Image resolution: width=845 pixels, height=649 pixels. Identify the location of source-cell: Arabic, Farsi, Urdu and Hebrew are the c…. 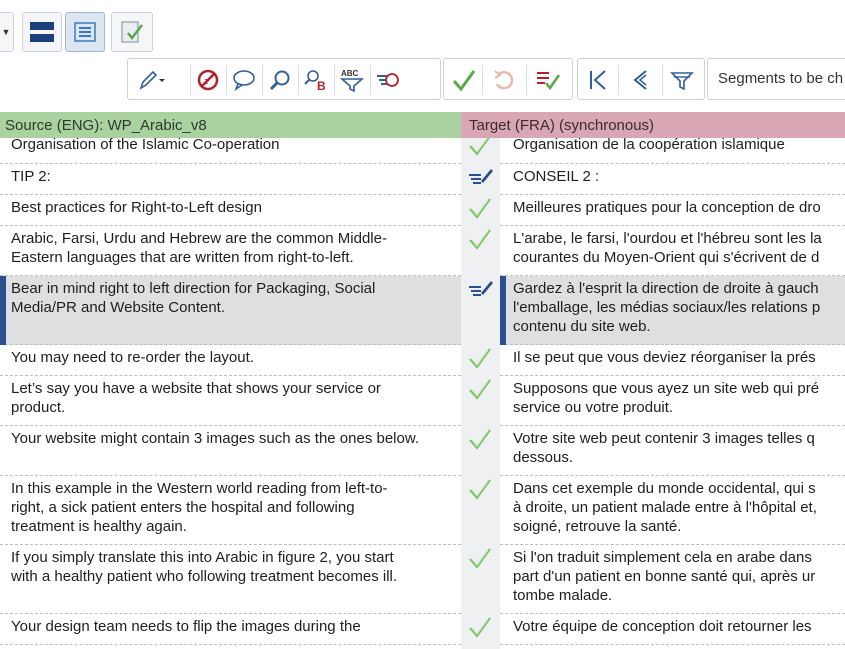
(230, 251).